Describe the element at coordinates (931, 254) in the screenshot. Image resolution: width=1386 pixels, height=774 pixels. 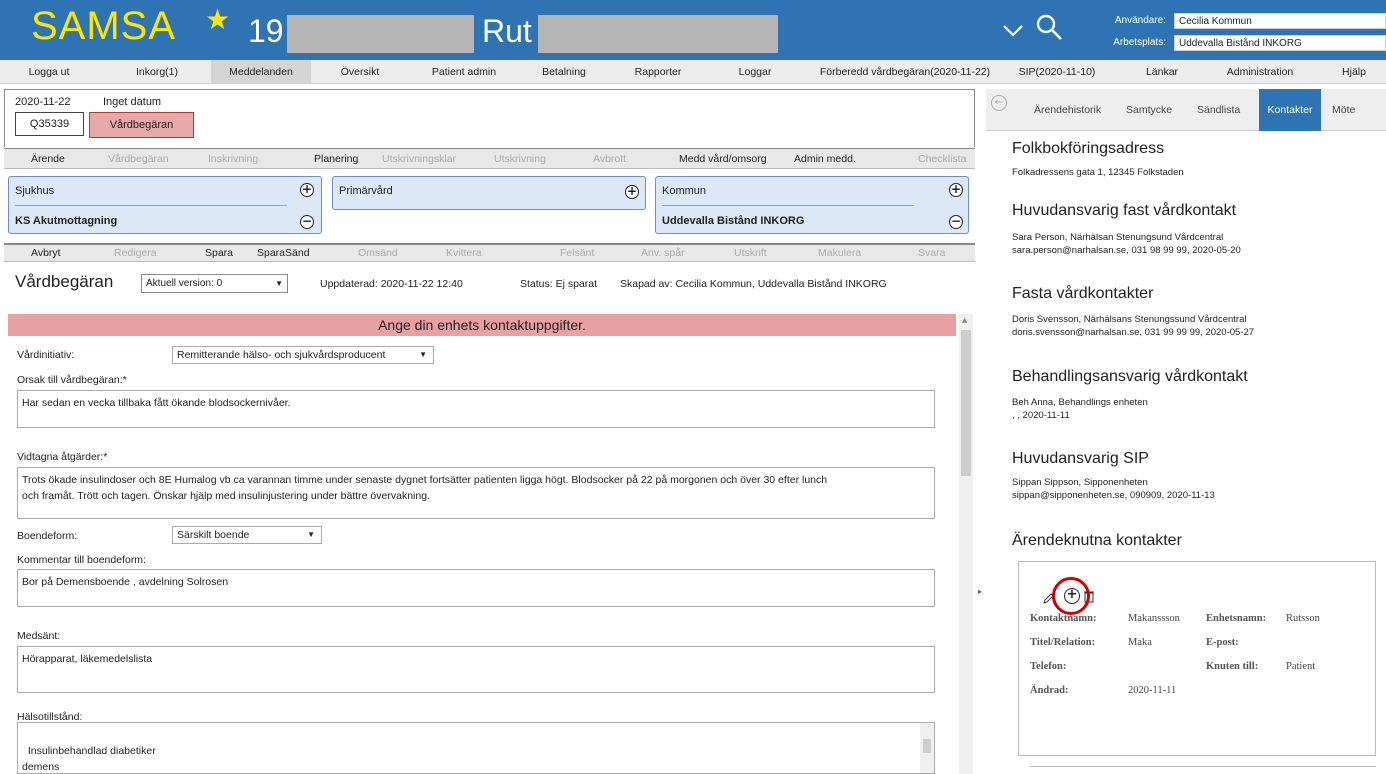
I see `reply-button: Svara` at that location.